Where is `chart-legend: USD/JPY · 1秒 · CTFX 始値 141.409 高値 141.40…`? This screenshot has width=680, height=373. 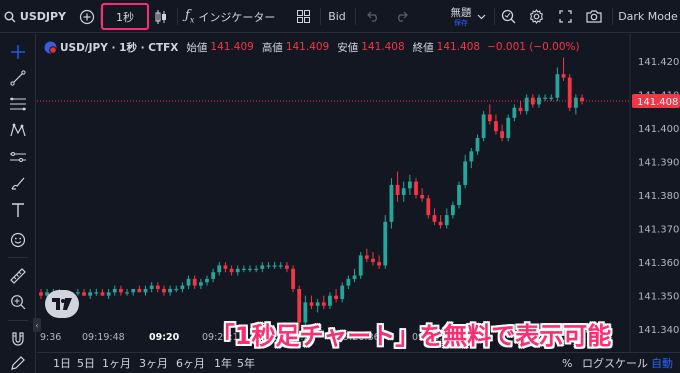
chart-legend: USD/JPY · 1秒 · CTFX 始値 141.409 高値 141.40… is located at coordinates (312, 47).